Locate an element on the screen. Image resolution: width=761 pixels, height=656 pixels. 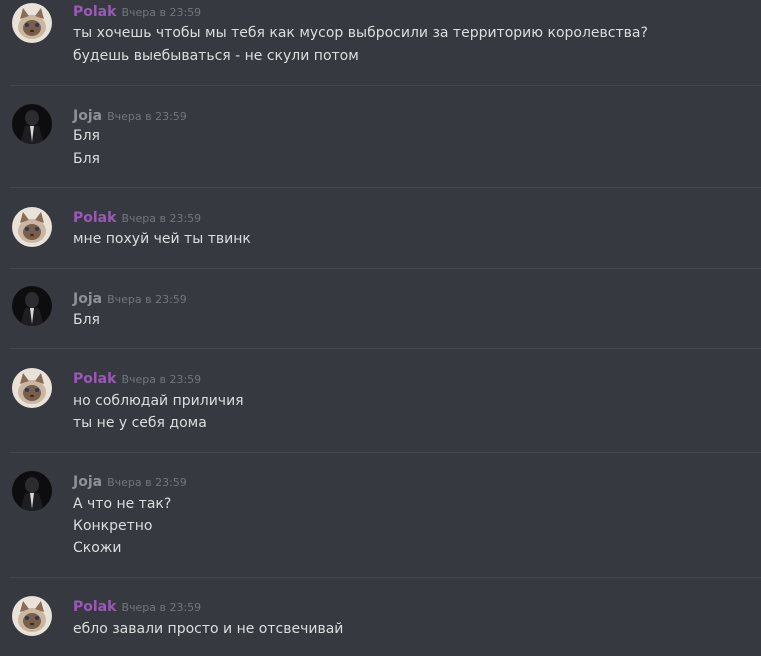
message-text: Конкретно is located at coordinates (113, 526).